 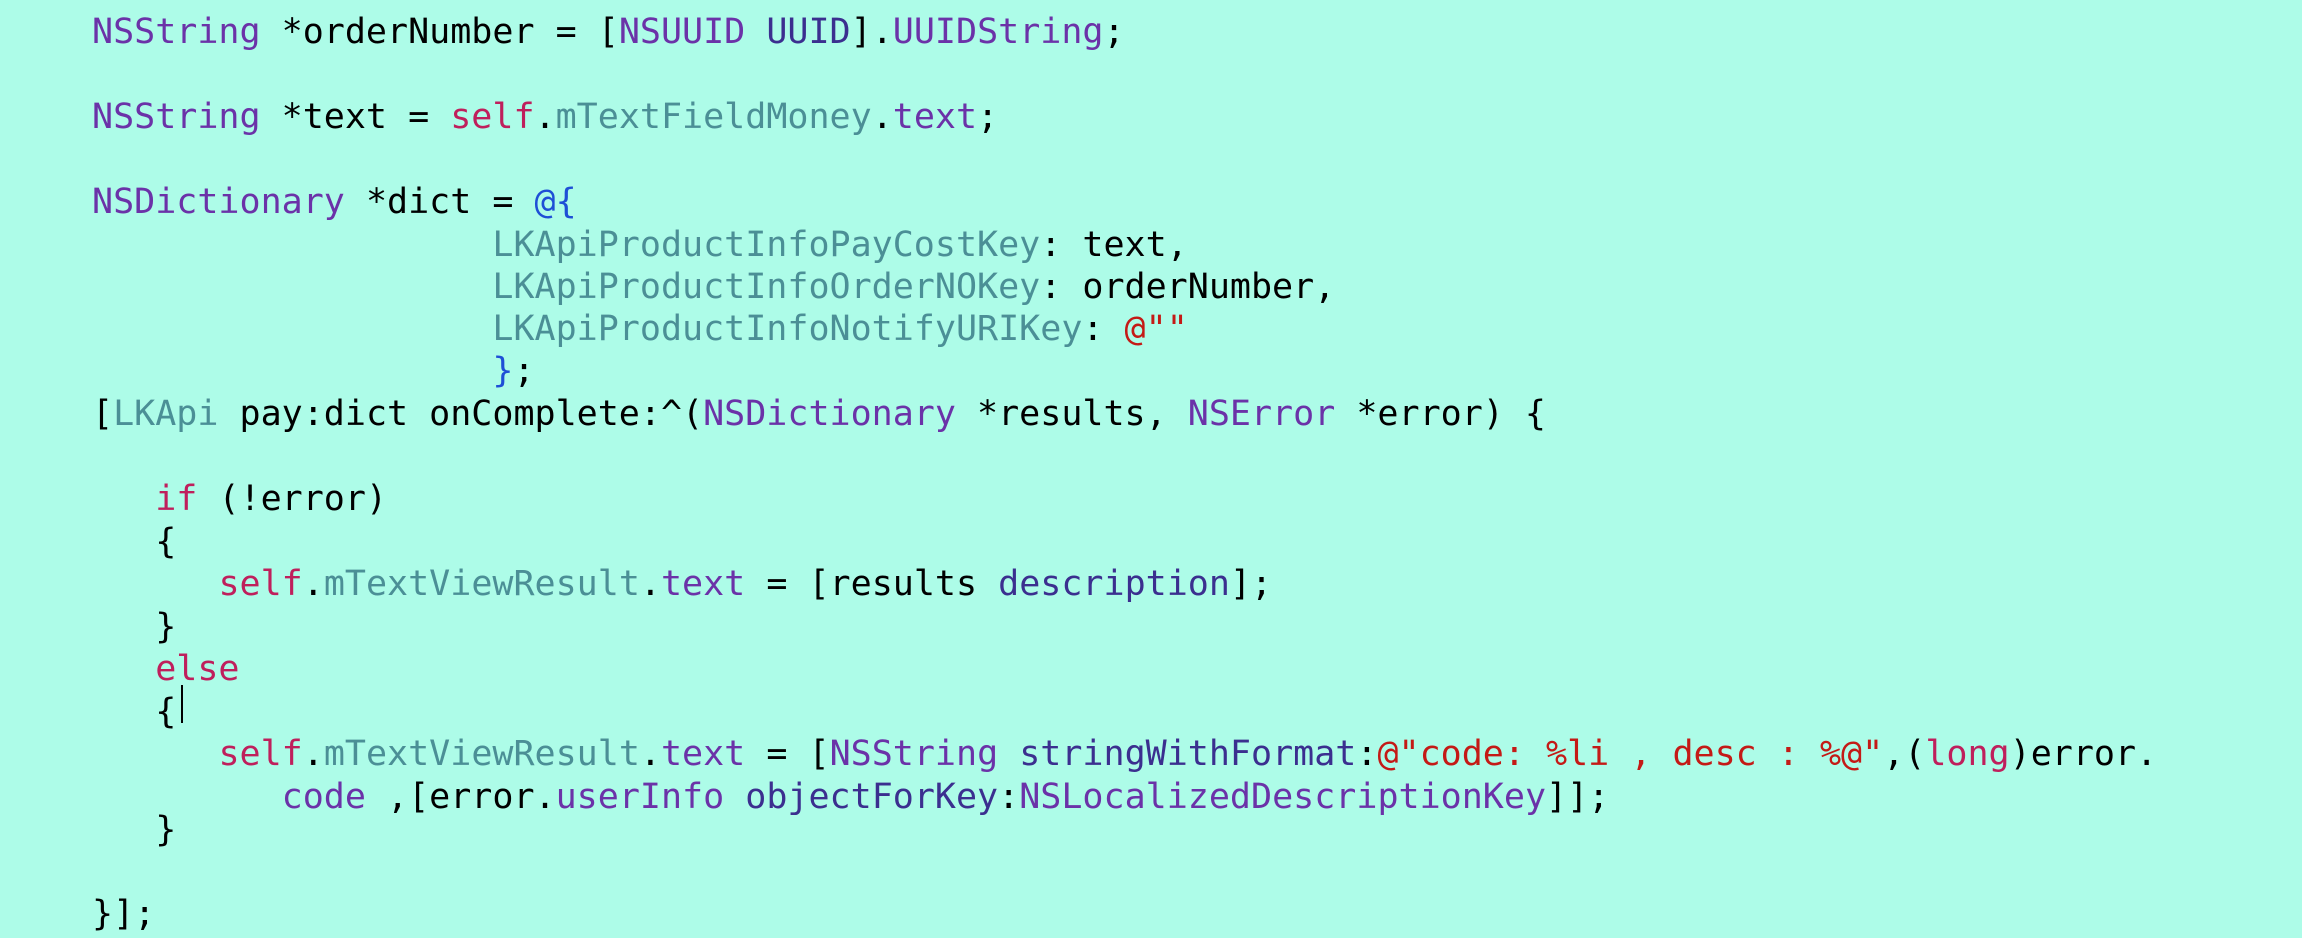 I want to click on code-line: if (!error), so click(x=239, y=499).